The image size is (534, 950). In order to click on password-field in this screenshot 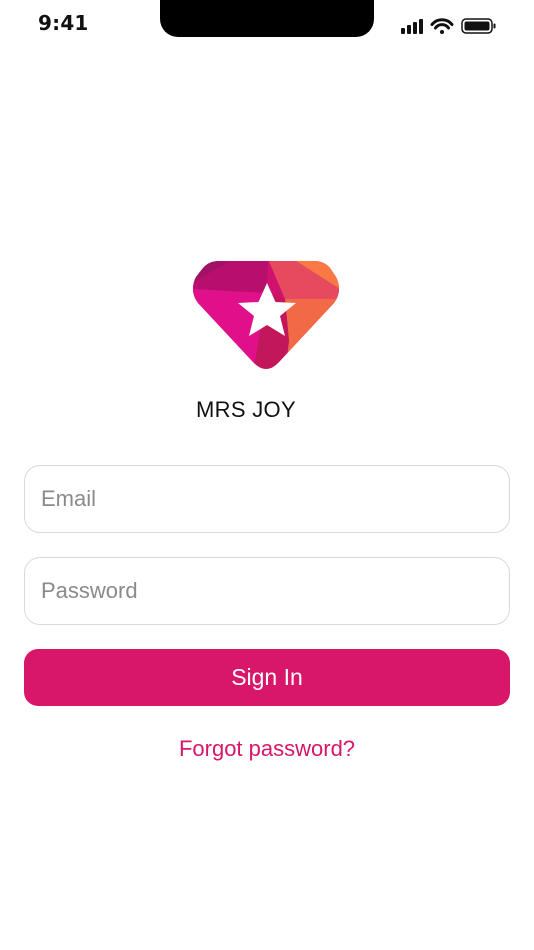, I will do `click(267, 591)`.